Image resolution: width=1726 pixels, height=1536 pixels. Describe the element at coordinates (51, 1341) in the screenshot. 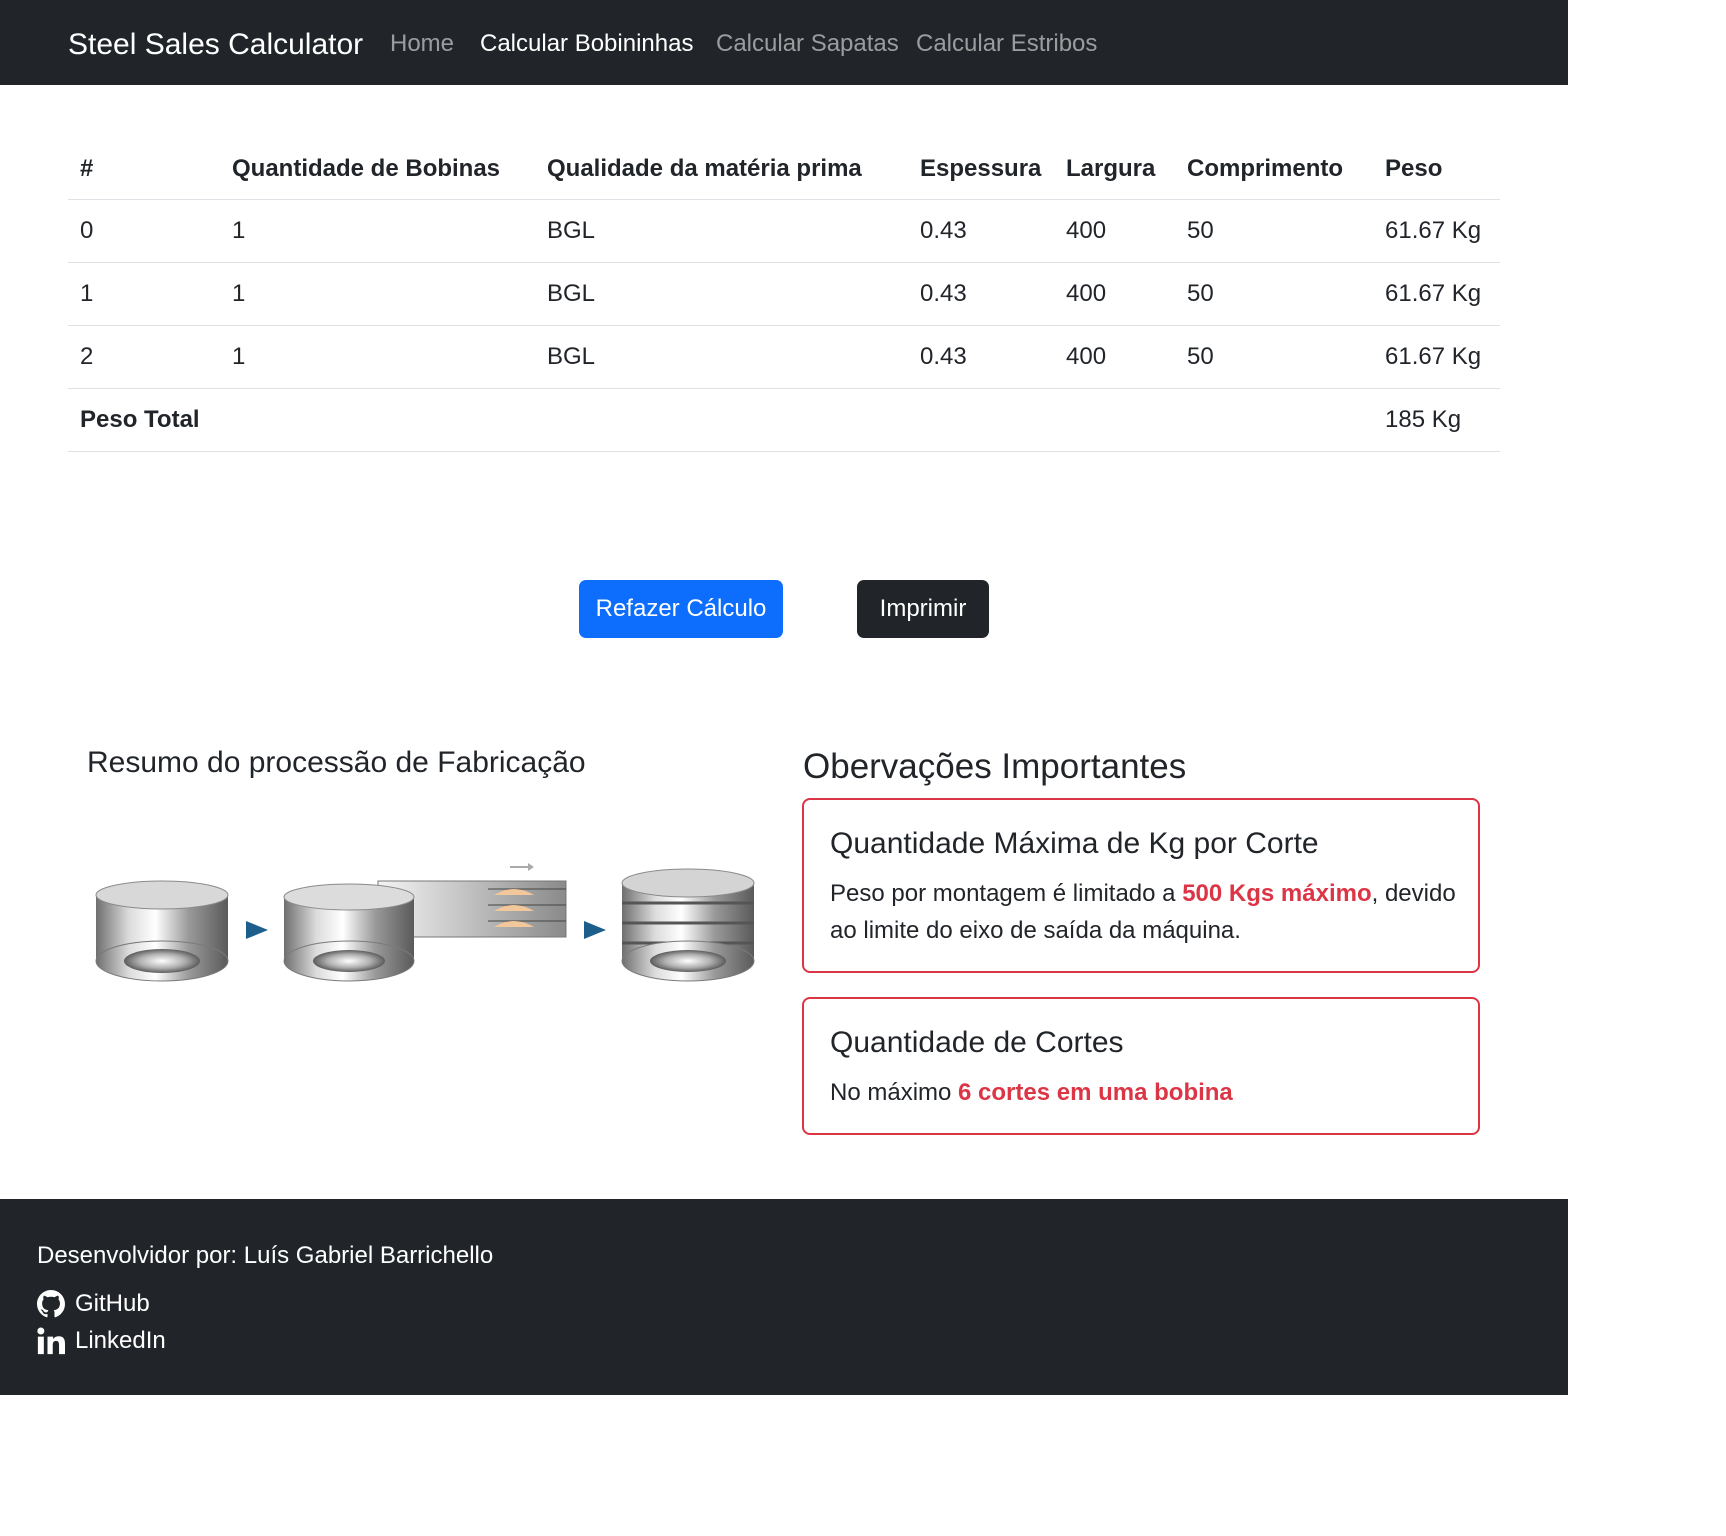

I see `linkedin-icon` at that location.